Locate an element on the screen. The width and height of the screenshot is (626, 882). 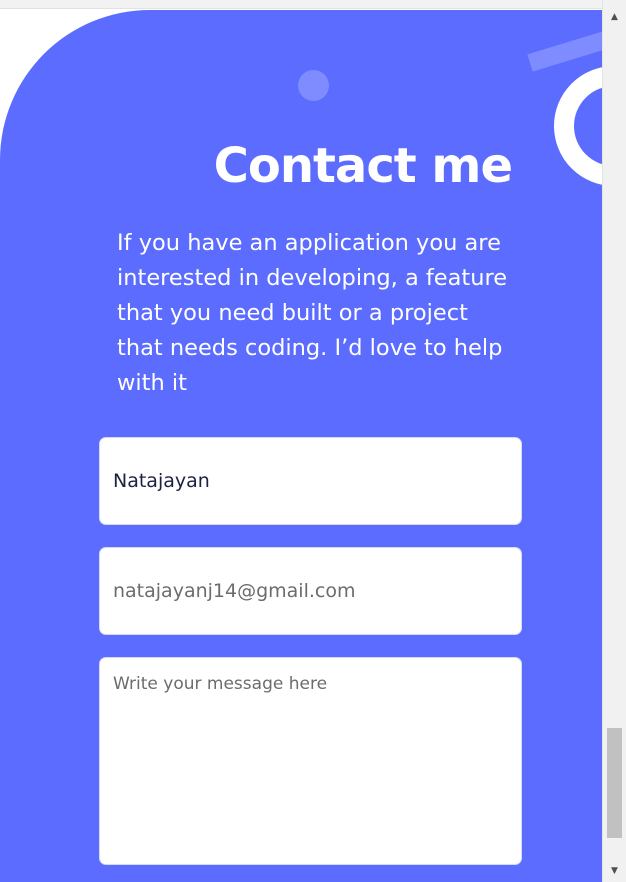
scroll-thumb is located at coordinates (614, 783).